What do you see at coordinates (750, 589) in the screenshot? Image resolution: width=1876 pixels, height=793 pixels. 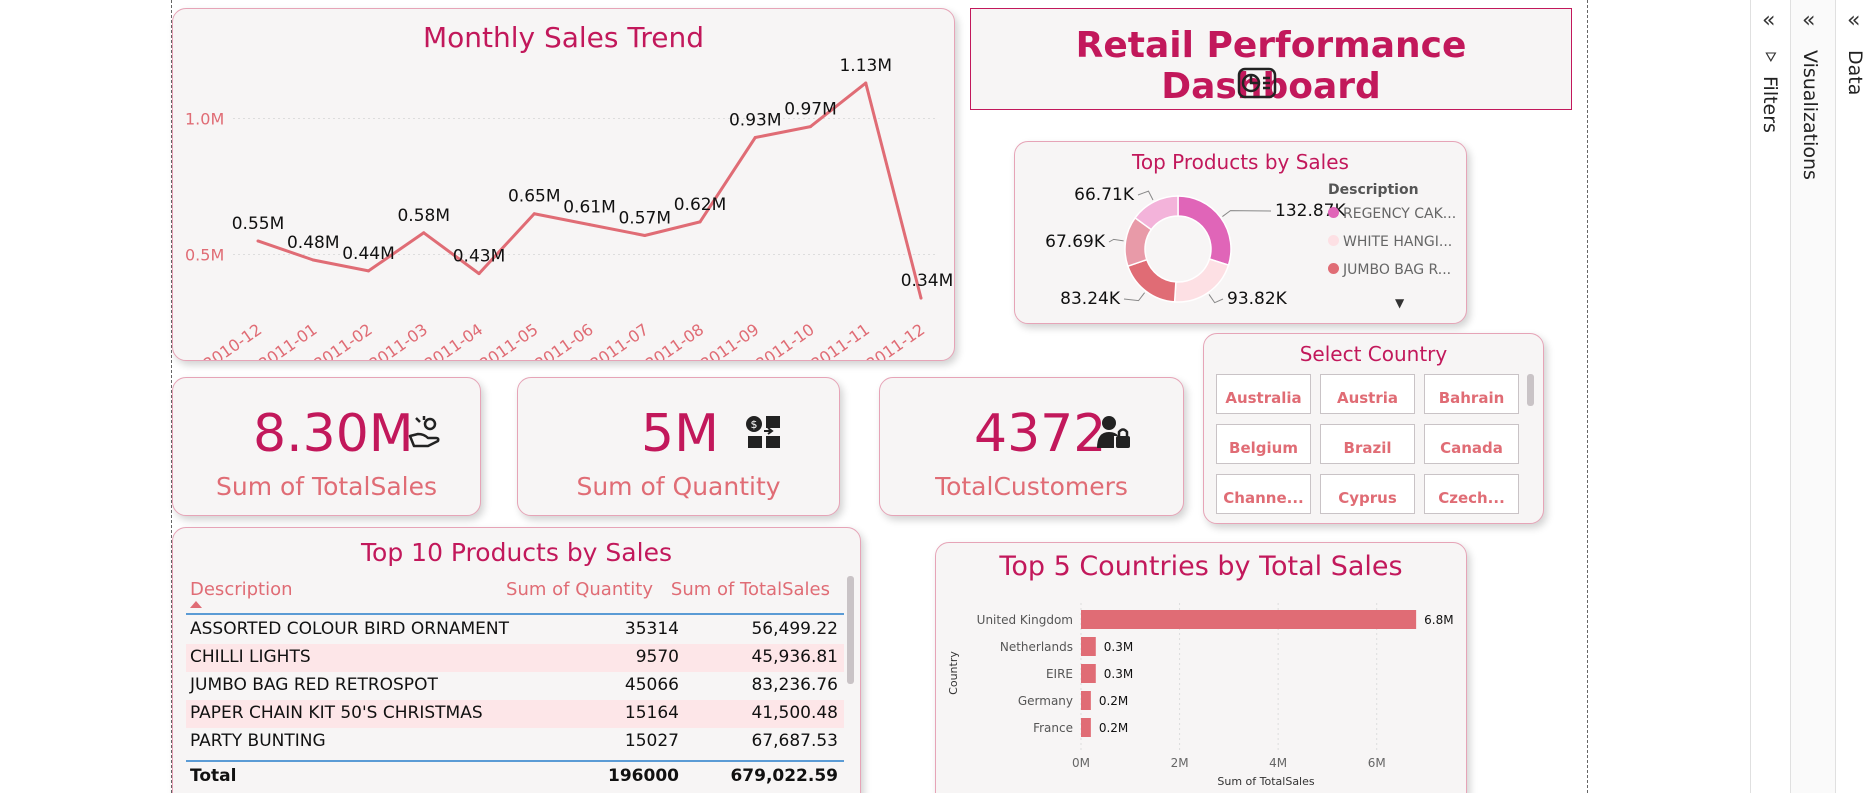 I see `table-header-totalsales: Sum of TotalSales` at bounding box center [750, 589].